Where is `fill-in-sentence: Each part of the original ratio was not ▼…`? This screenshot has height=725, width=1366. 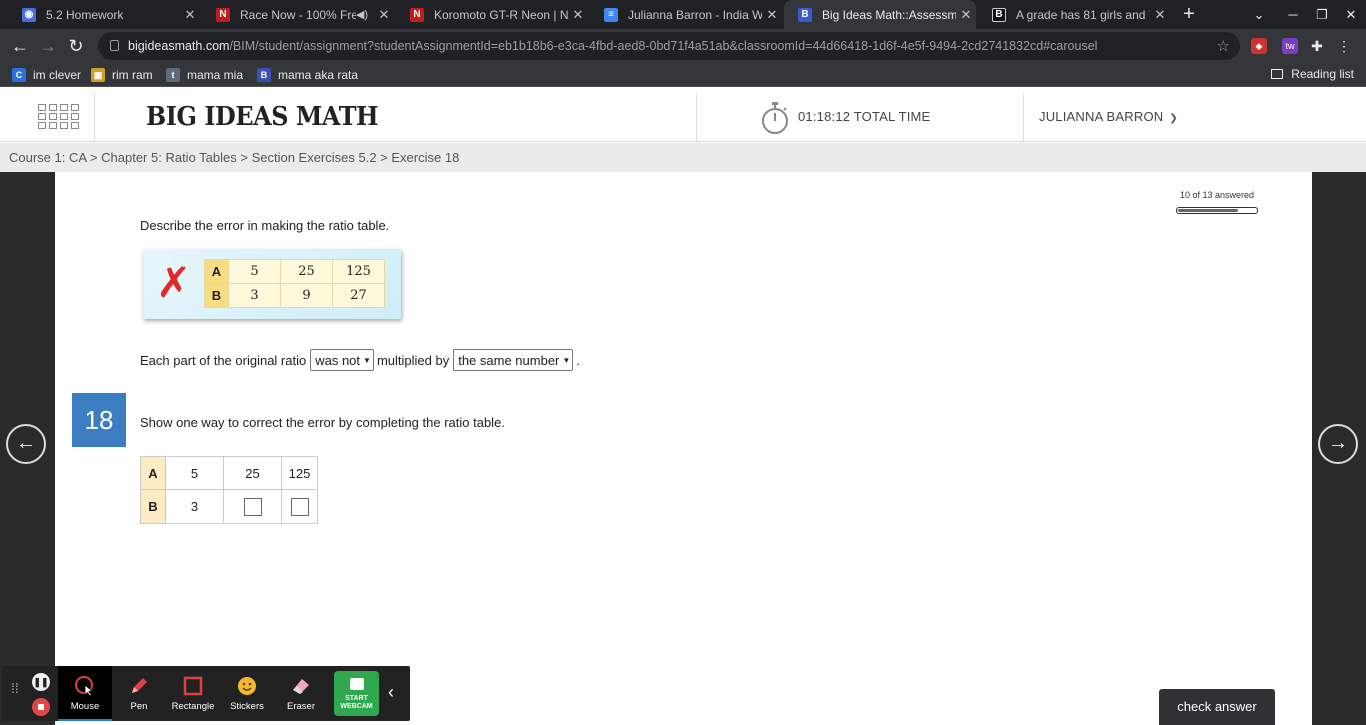 fill-in-sentence: Each part of the original ratio was not ▼… is located at coordinates (360, 360).